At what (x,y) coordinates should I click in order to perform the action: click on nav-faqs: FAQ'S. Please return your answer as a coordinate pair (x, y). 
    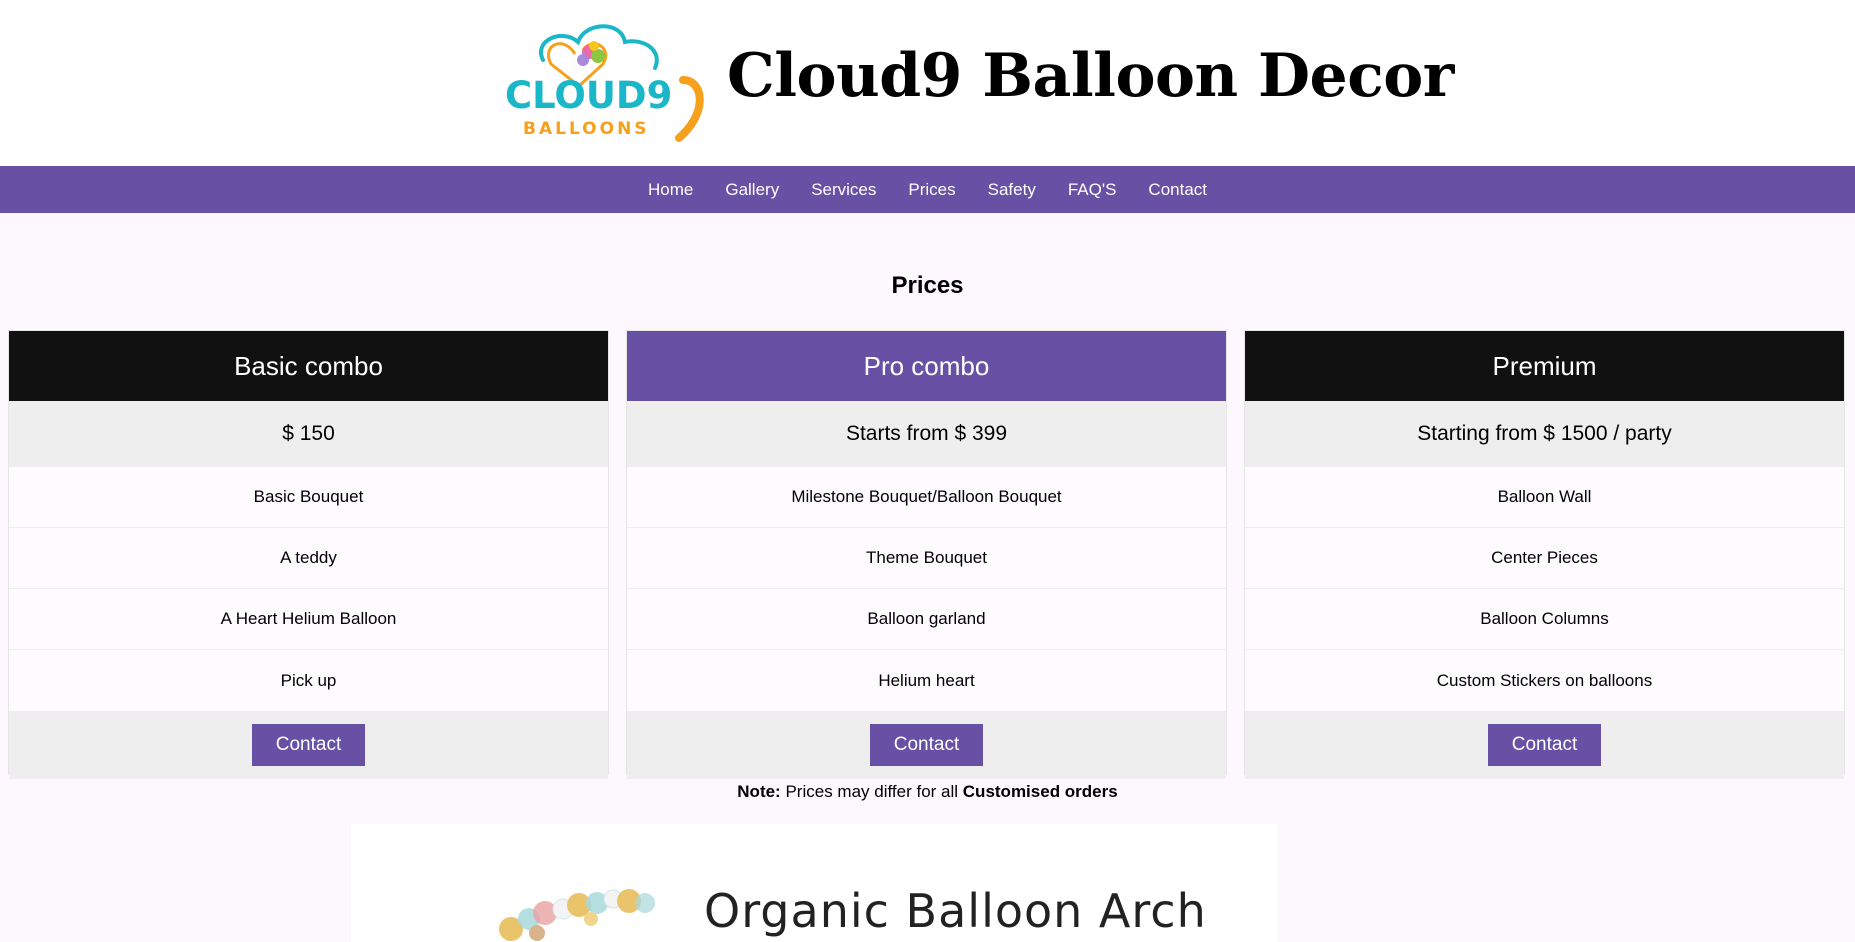
    Looking at the image, I should click on (1092, 189).